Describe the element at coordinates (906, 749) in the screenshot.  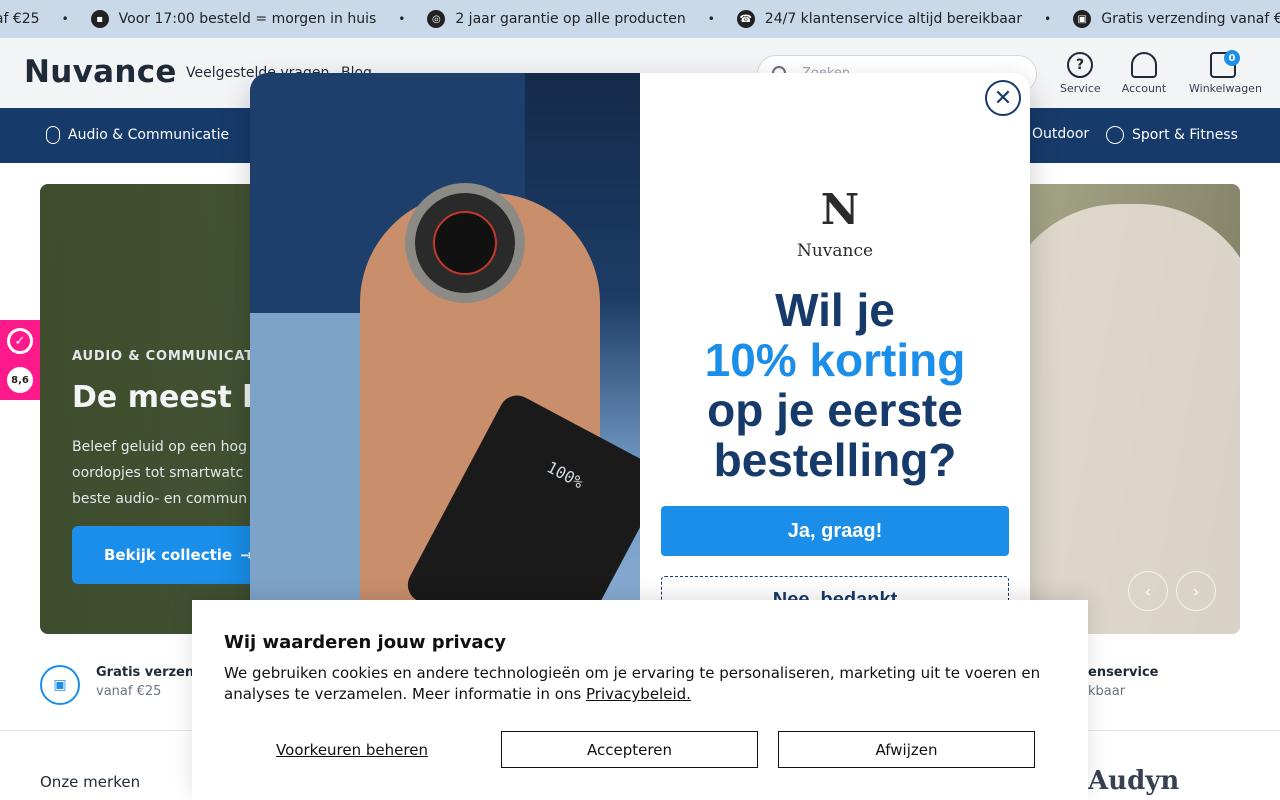
I see `reject-cookies-button: Afwijzen` at that location.